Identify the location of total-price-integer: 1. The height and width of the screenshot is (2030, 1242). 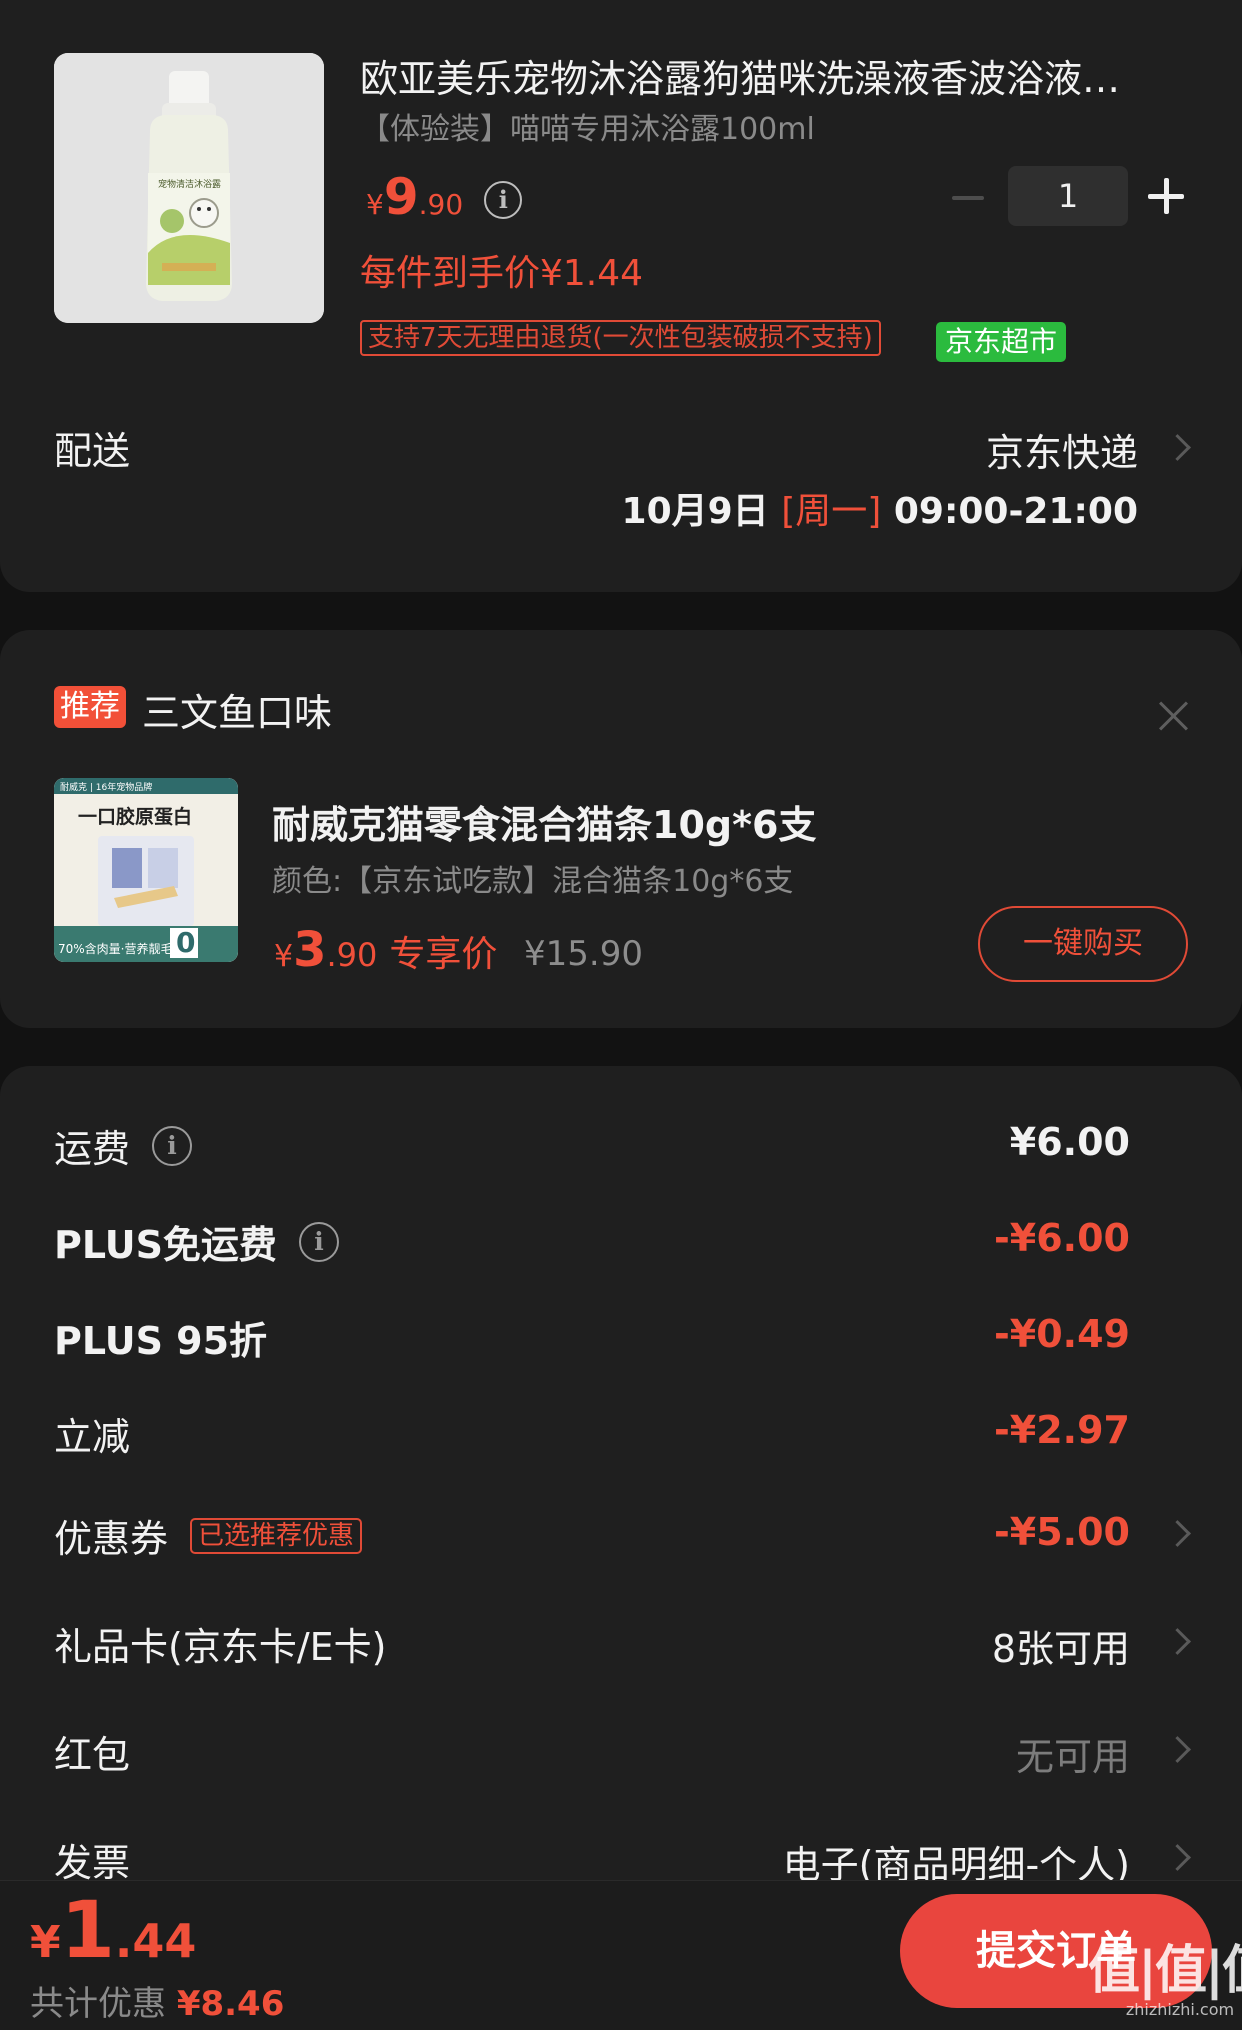
(87, 1931).